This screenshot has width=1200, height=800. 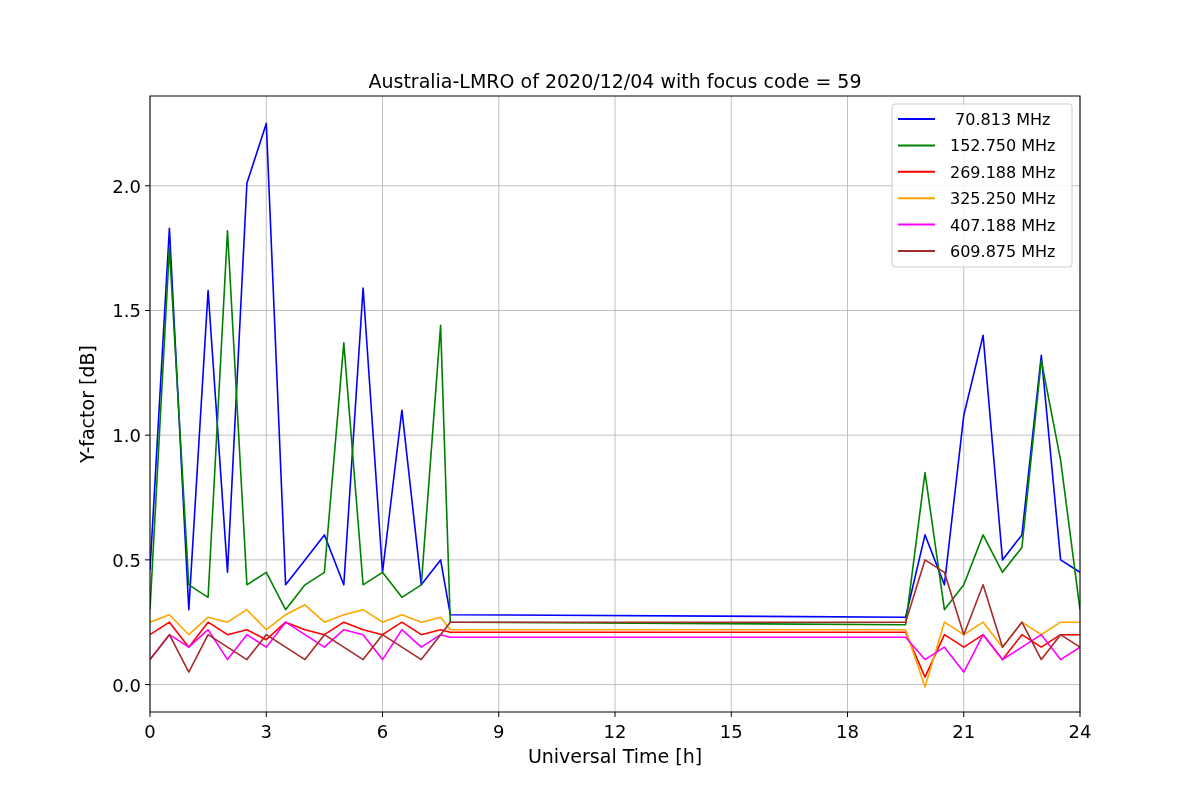 I want to click on legend-label: 152.750 MHz, so click(x=1003, y=146).